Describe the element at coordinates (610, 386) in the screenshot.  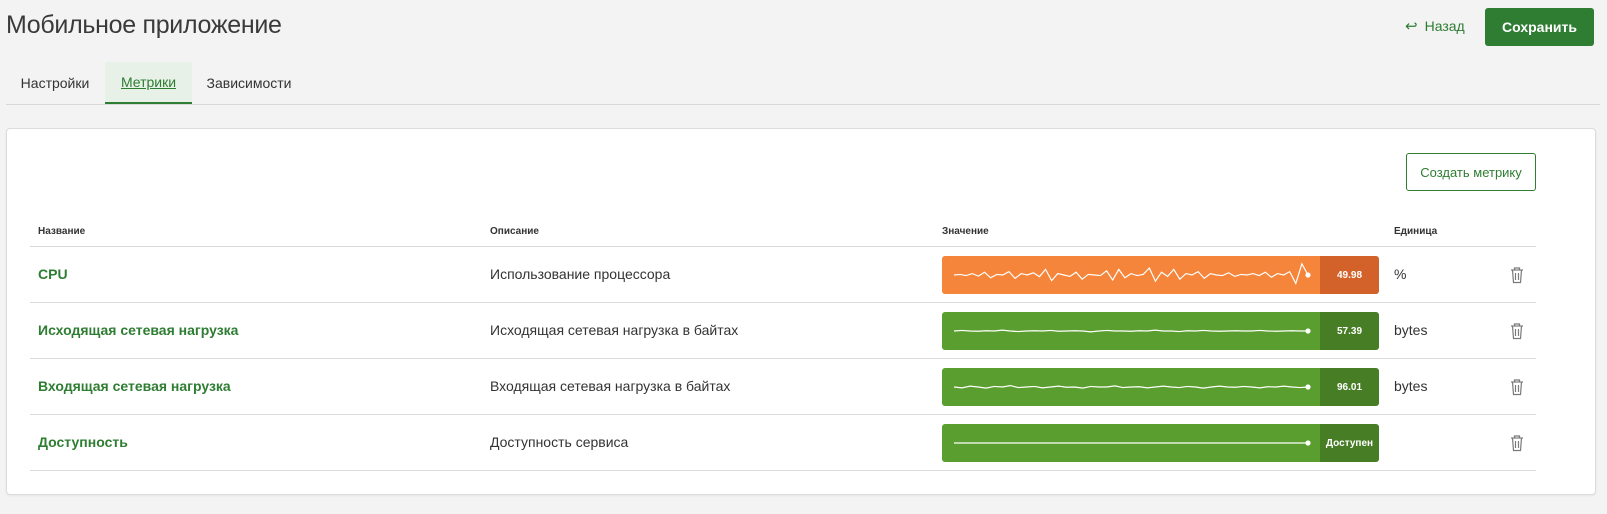
I see `metric-description: Входящая сетевая нагрузка в байтах` at that location.